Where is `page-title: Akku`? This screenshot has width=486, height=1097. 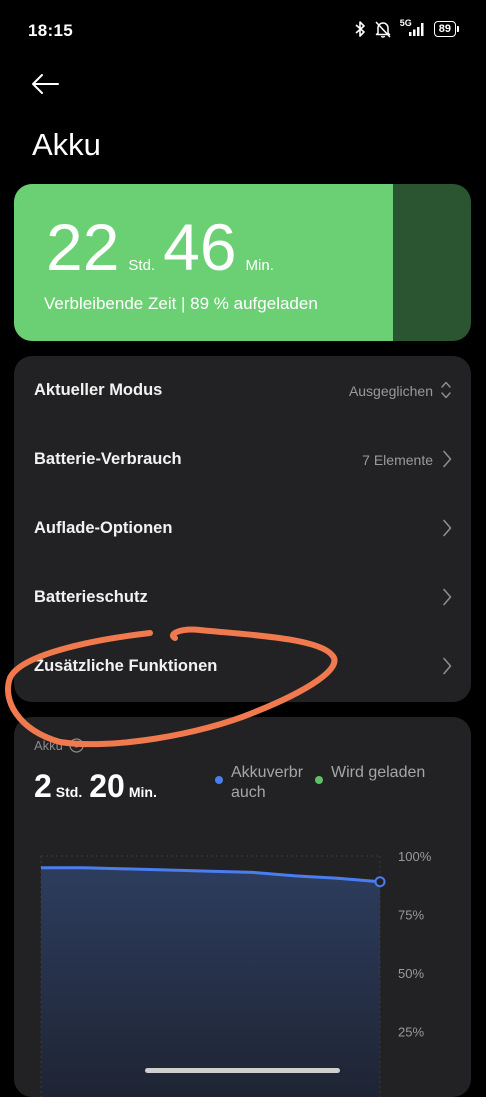 page-title: Akku is located at coordinates (66, 144).